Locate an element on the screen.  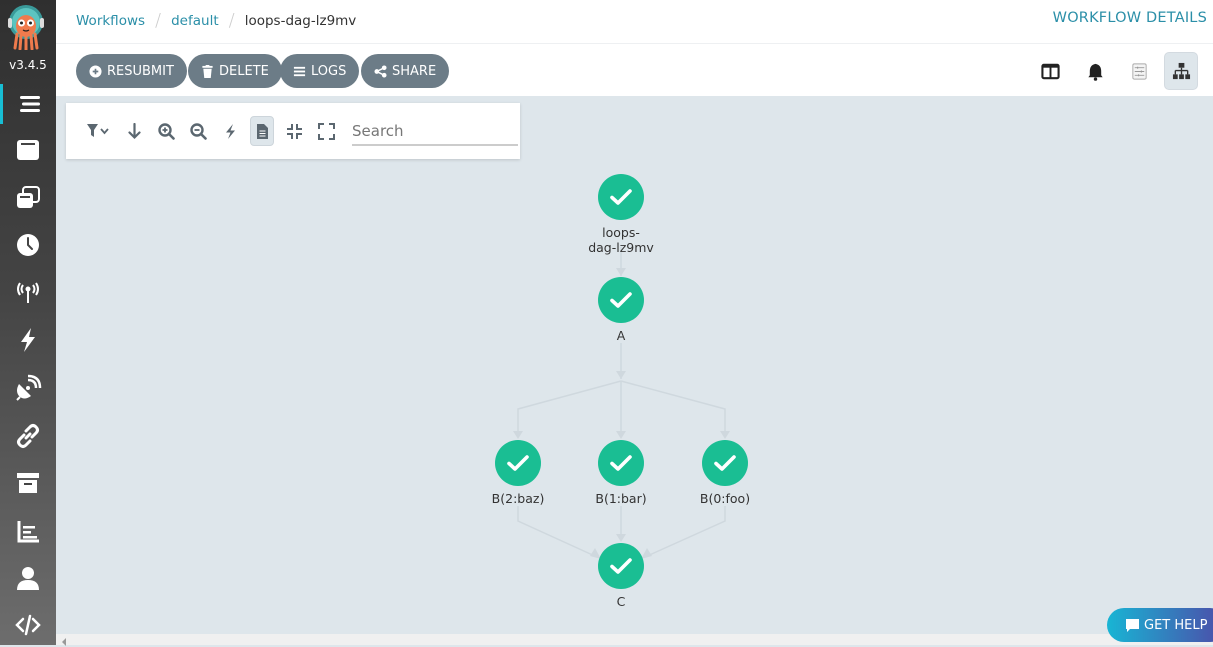
nav-sensors is located at coordinates (28, 340).